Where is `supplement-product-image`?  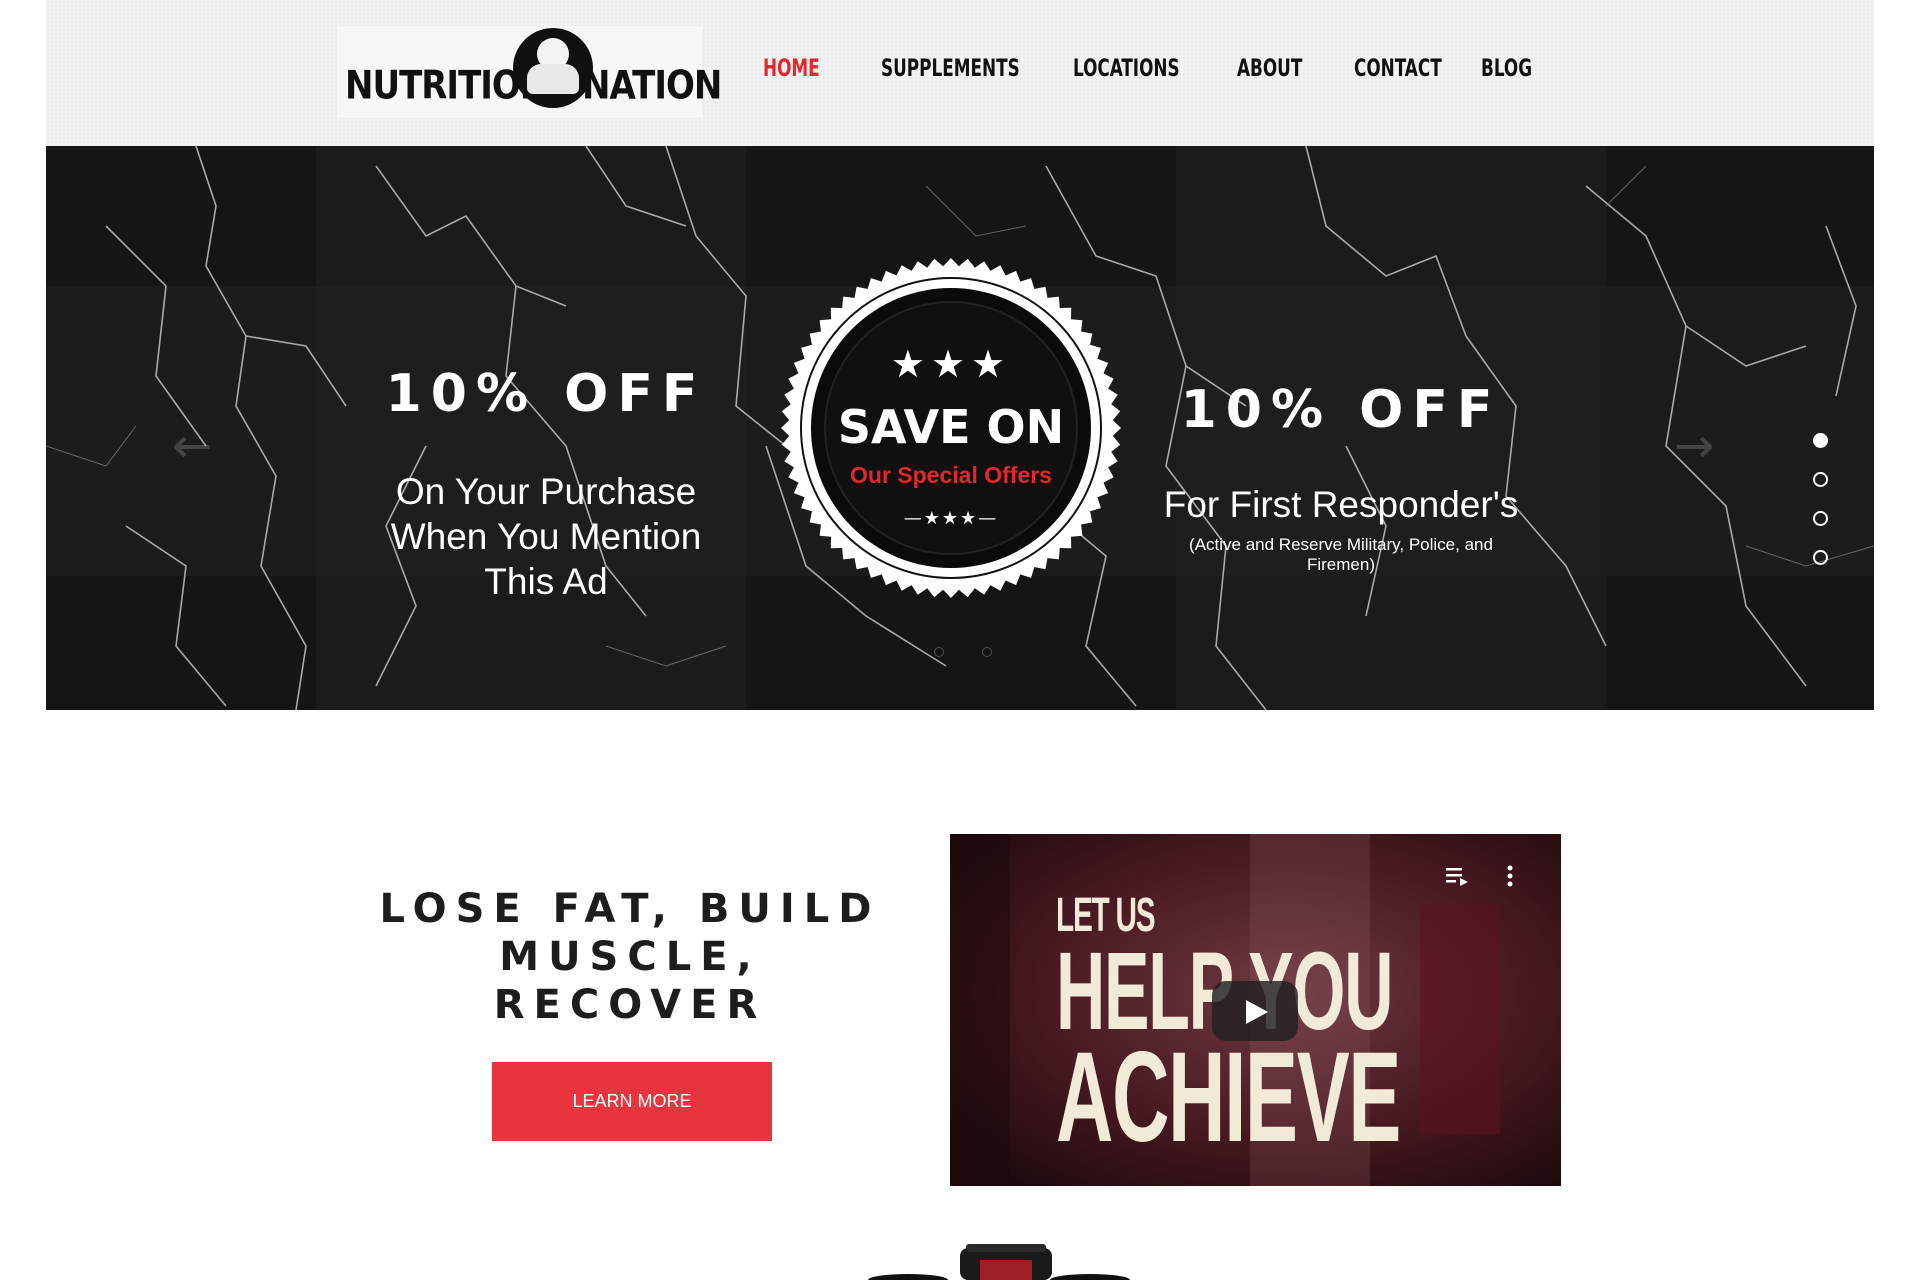 supplement-product-image is located at coordinates (999, 1262).